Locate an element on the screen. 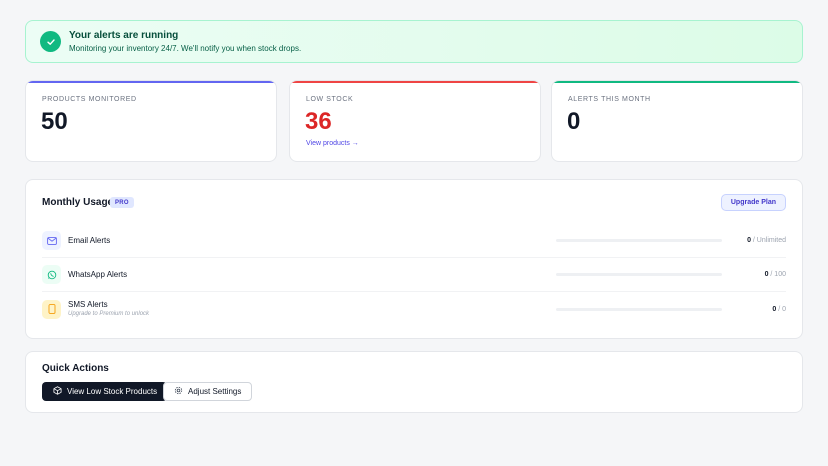 The height and width of the screenshot is (466, 828). low-stock-card: LOW STOCK 36 View products → is located at coordinates (415, 121).